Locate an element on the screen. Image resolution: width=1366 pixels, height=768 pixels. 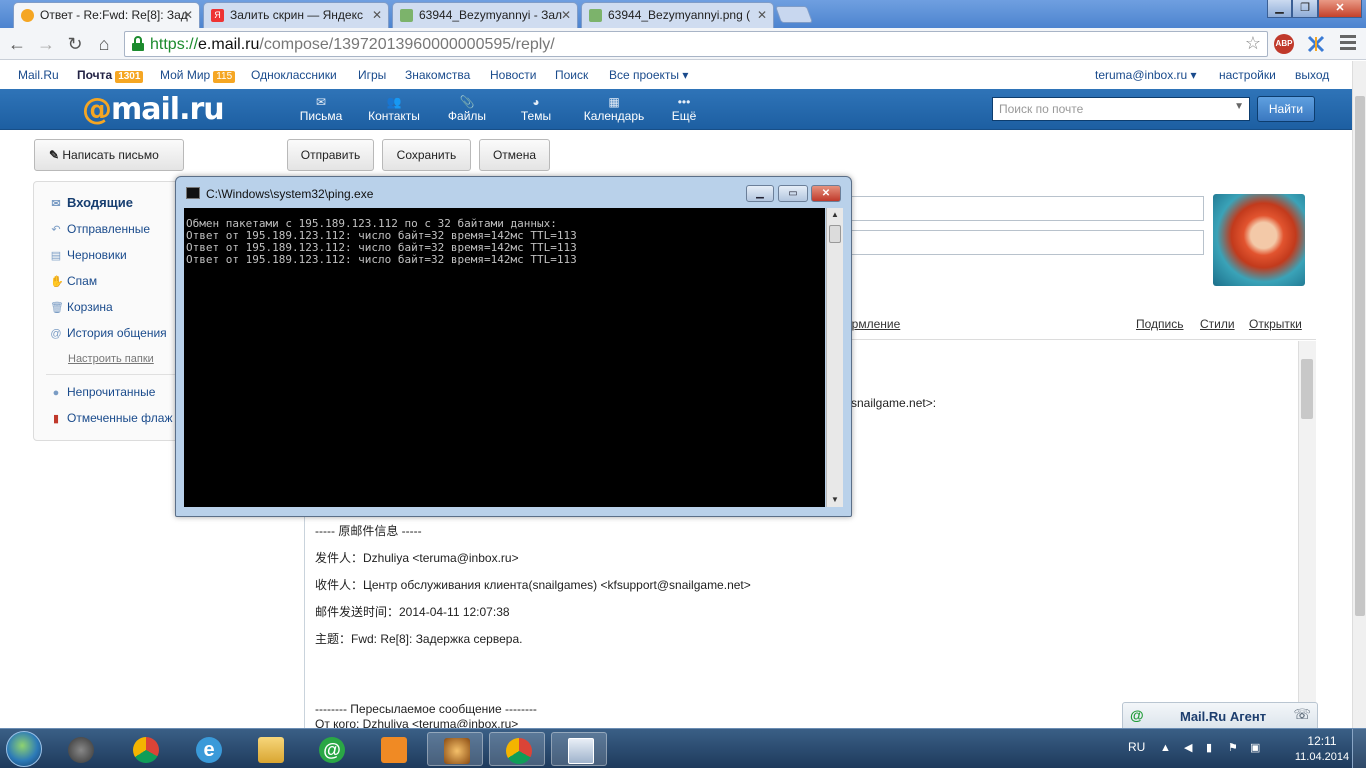
mail-search-input: Поиск по почте ▼ is located at coordinates (1121, 109).